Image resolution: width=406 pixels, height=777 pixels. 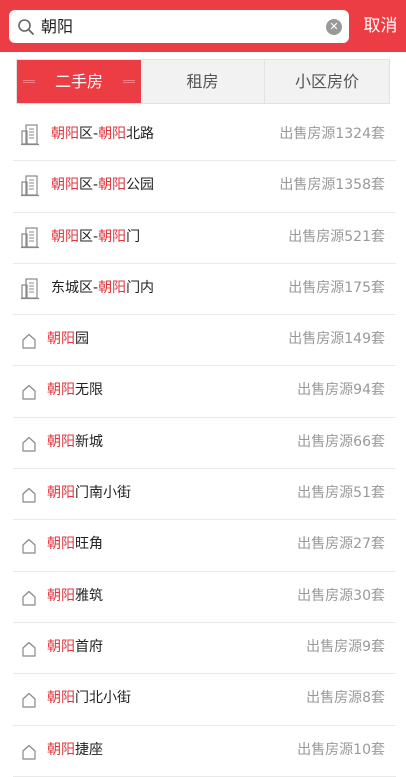 I want to click on cancel-button: 取消, so click(x=380, y=26).